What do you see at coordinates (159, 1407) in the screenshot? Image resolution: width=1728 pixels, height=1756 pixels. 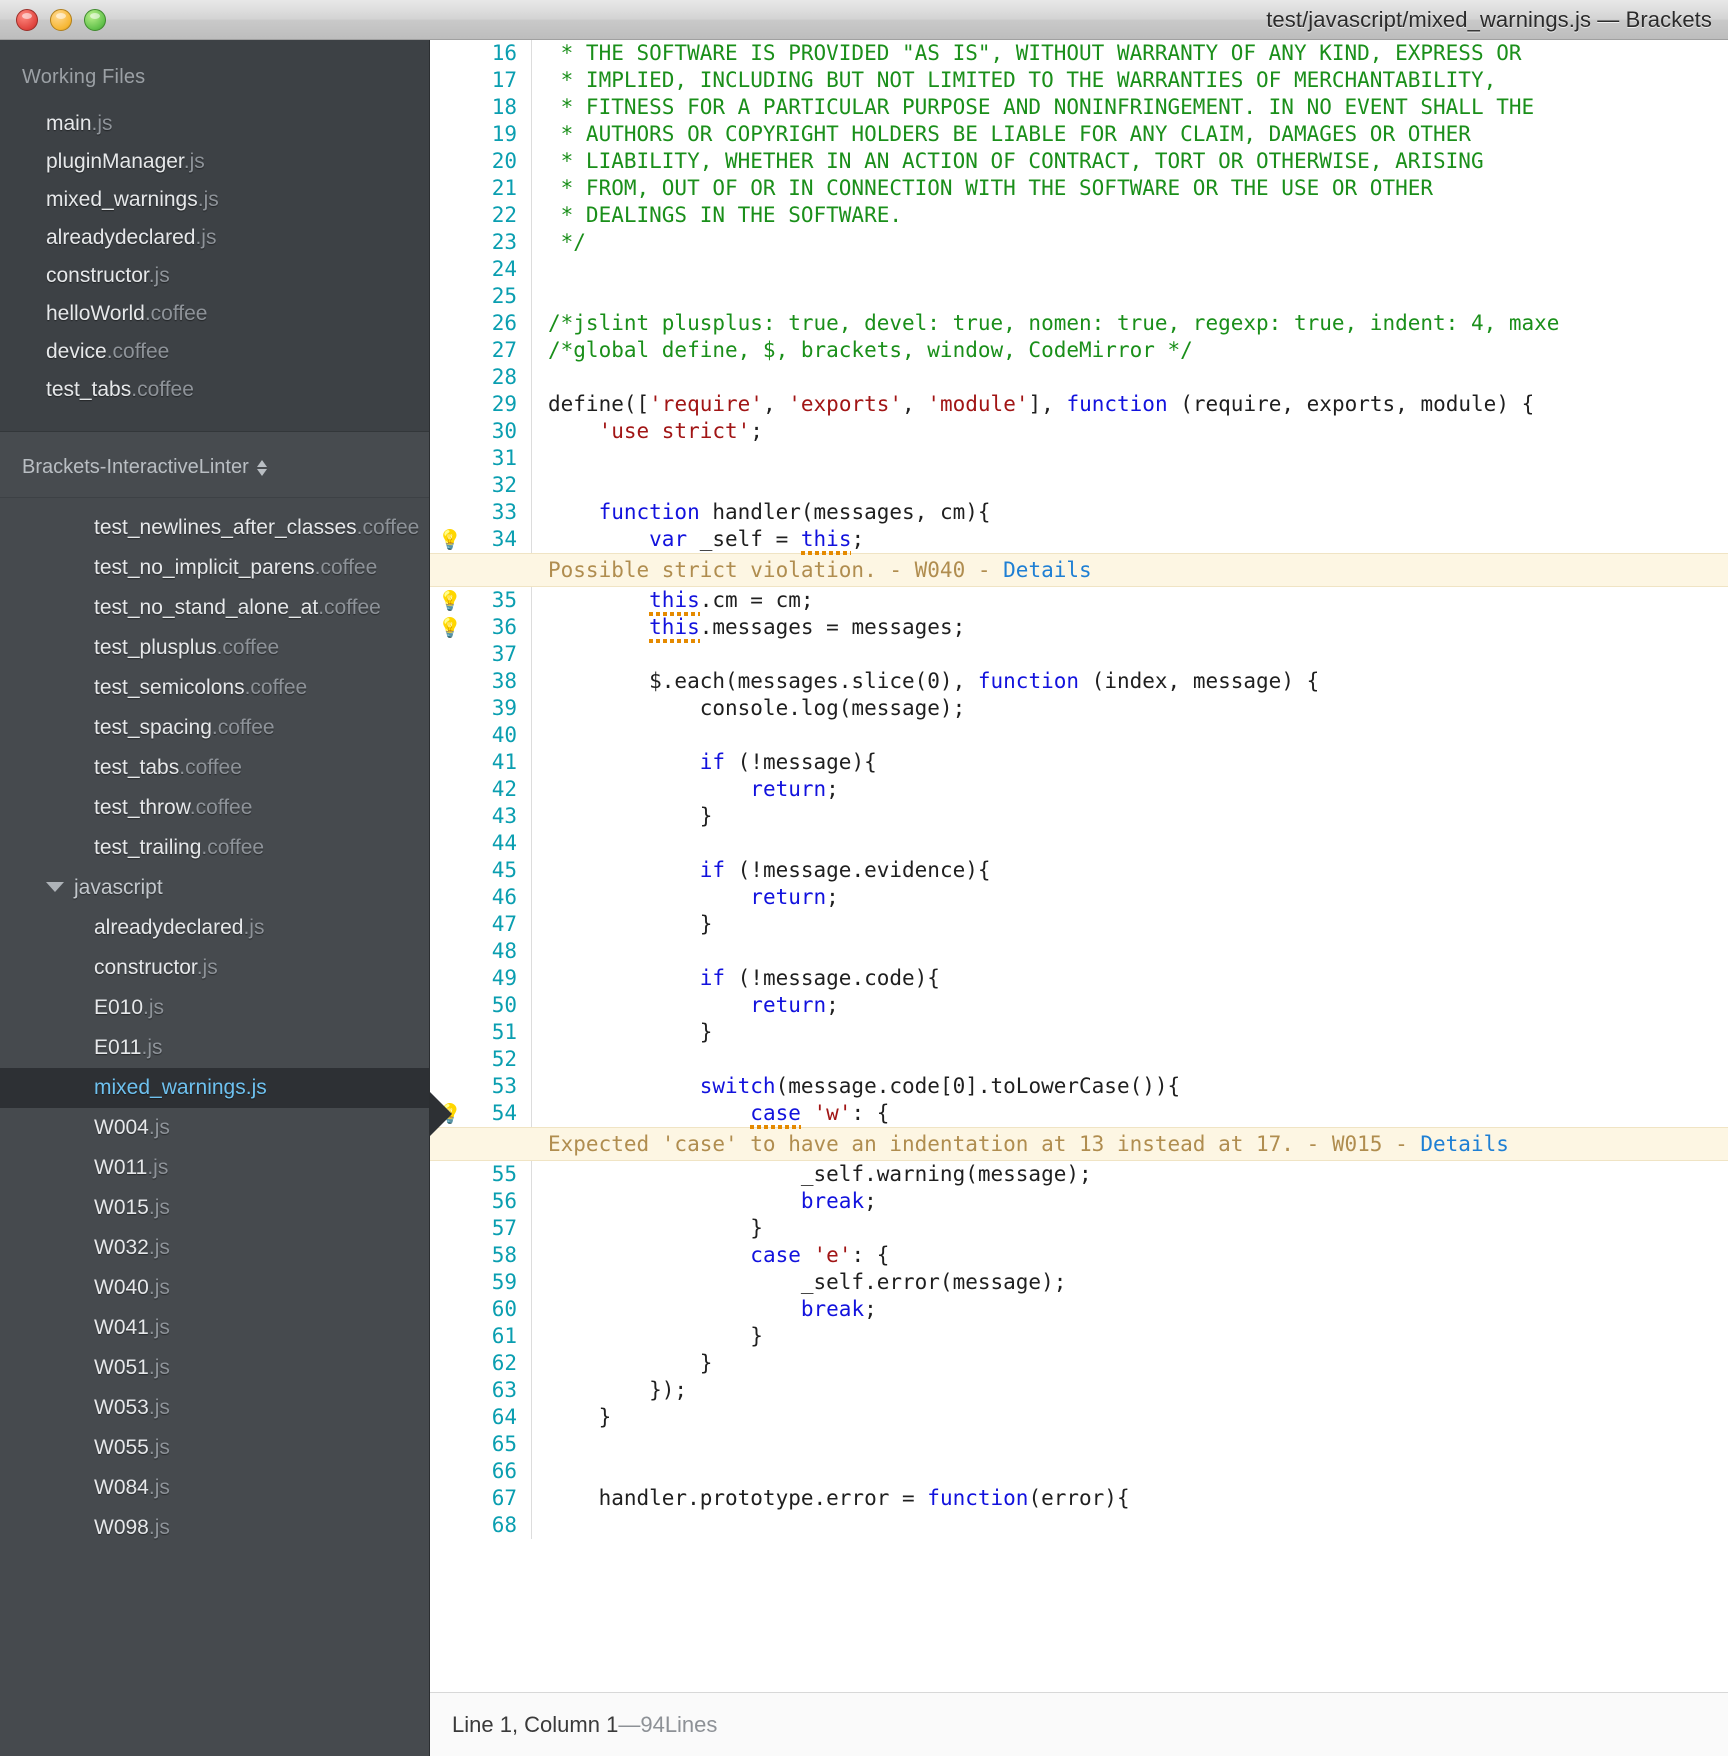 I see `file-extension: .js` at bounding box center [159, 1407].